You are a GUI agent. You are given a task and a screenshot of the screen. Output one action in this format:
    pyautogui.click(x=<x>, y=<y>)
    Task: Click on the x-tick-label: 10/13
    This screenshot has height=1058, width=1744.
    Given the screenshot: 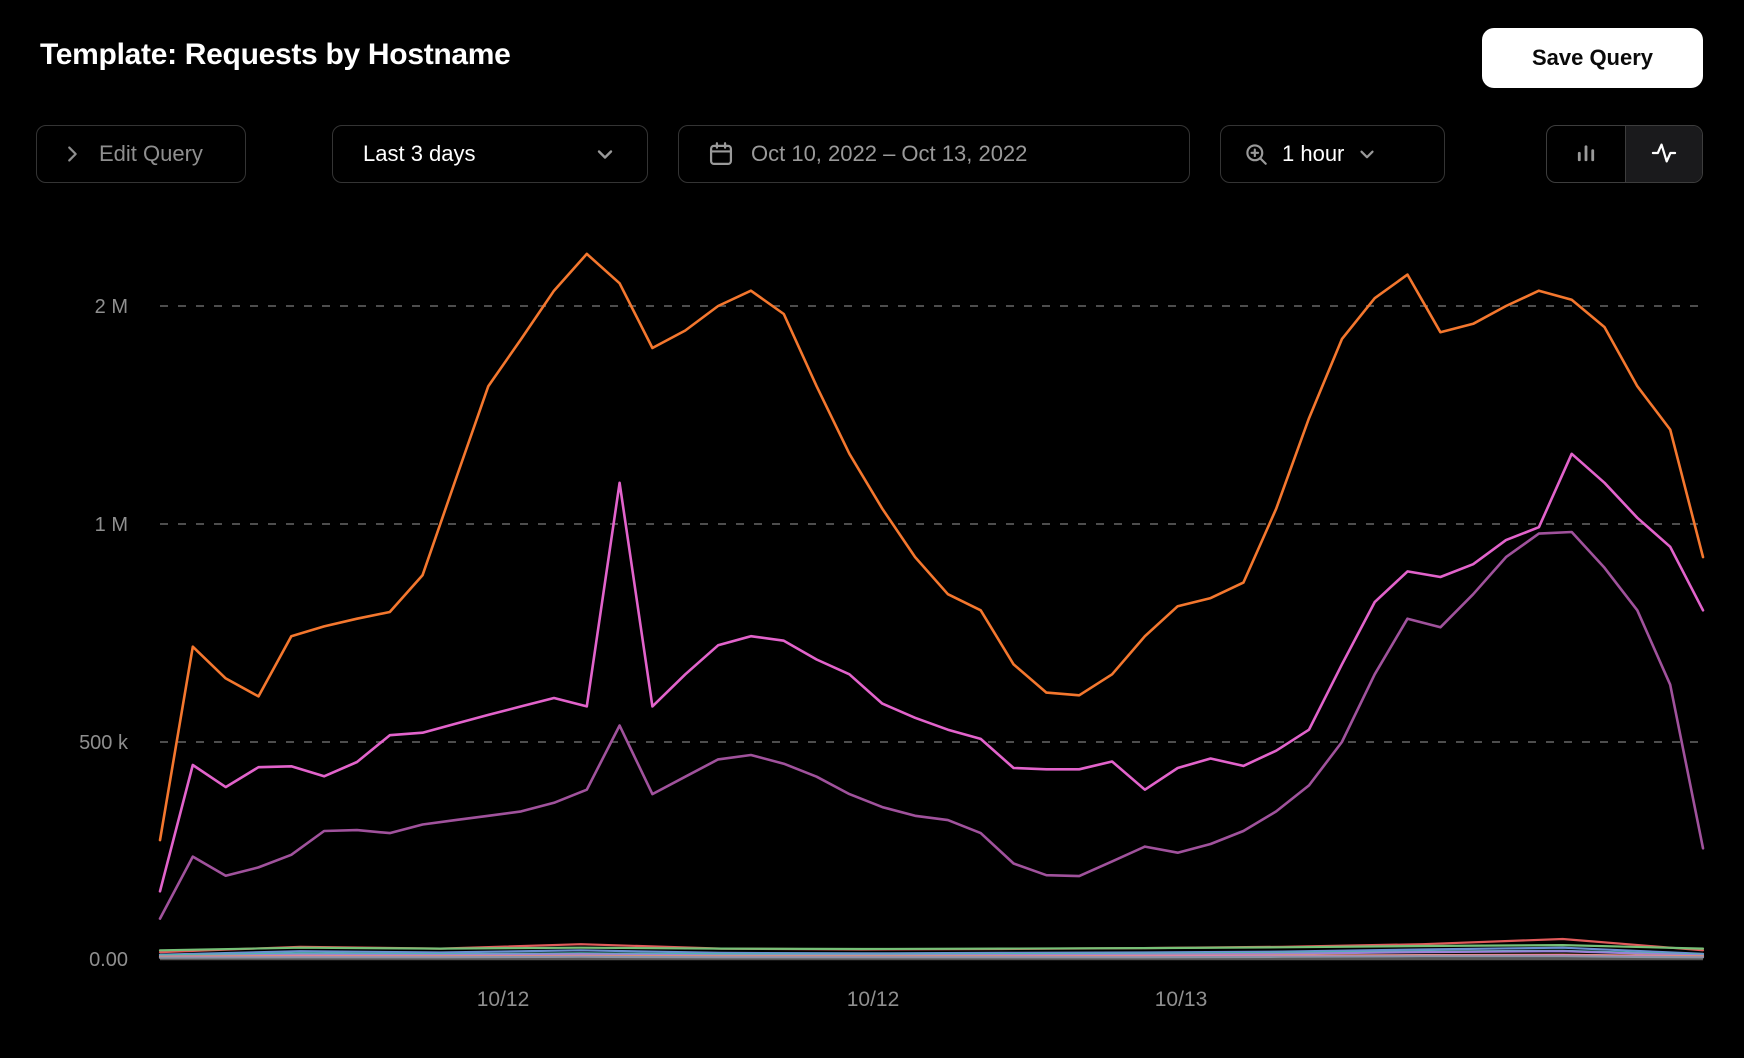 What is the action you would take?
    pyautogui.click(x=1181, y=999)
    